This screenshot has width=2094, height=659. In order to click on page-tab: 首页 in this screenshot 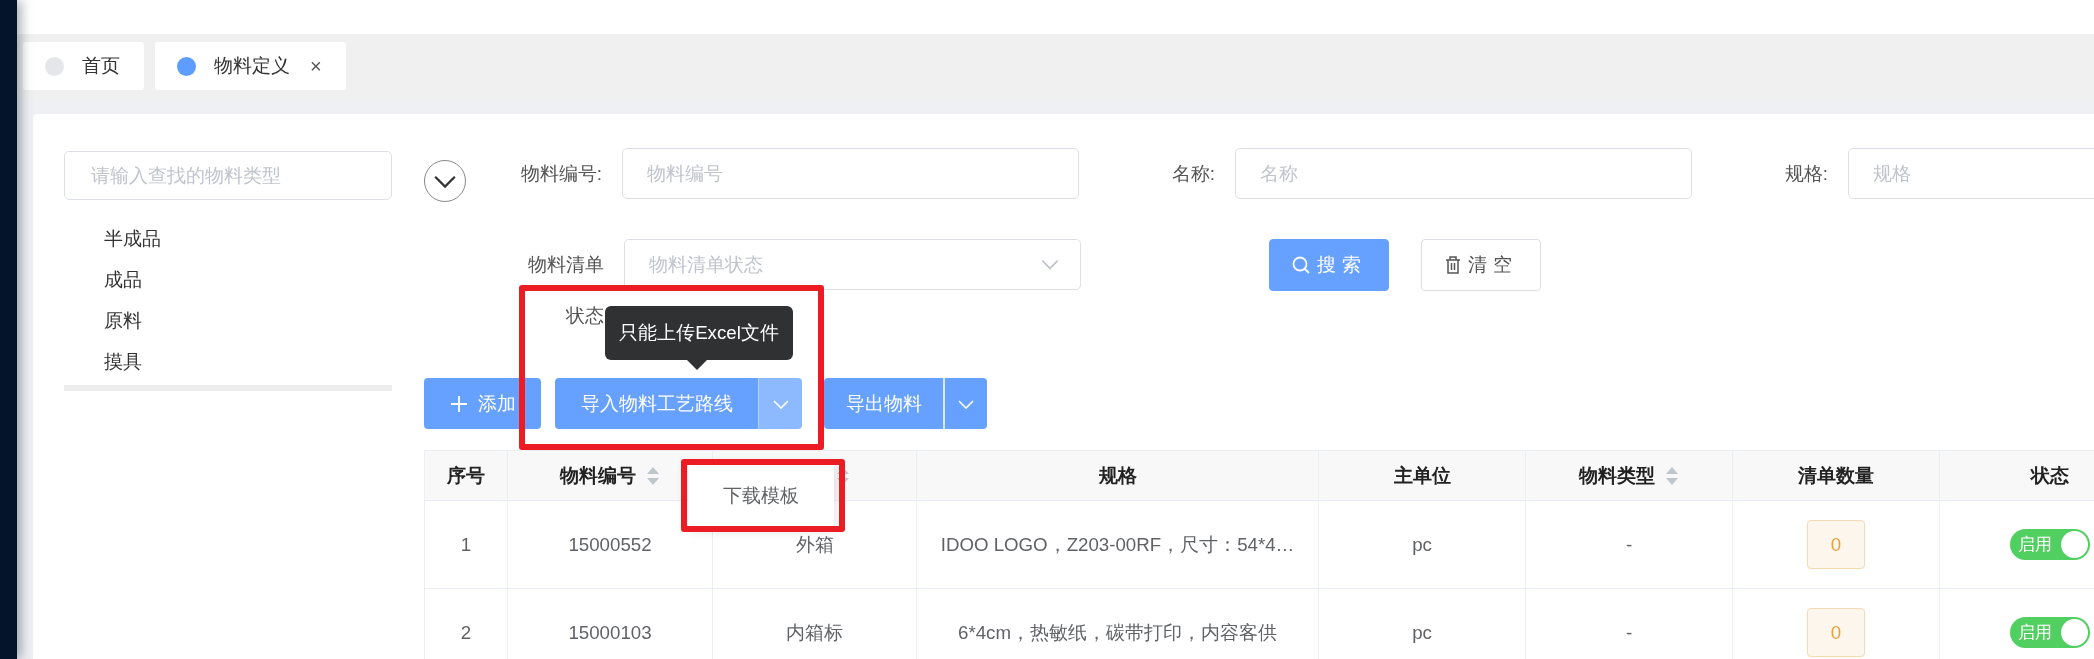, I will do `click(83, 66)`.